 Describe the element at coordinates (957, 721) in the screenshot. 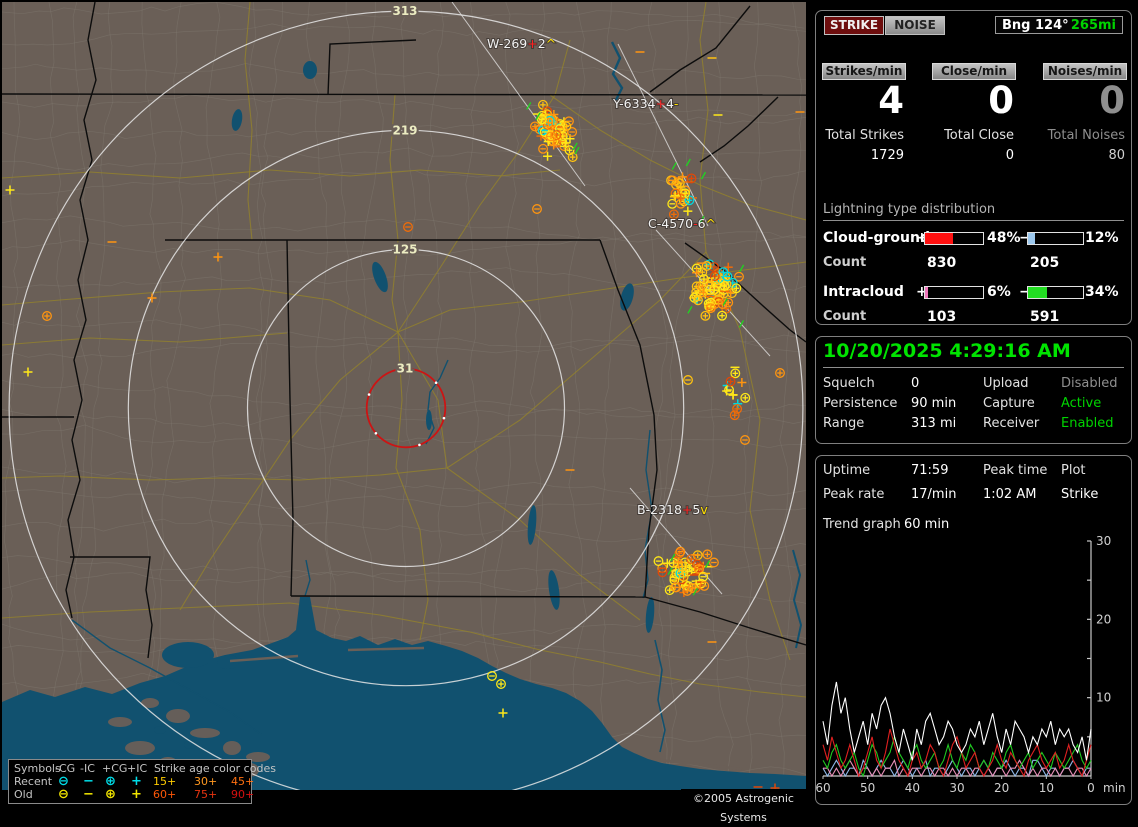

I see `trend-series-Strikes` at that location.